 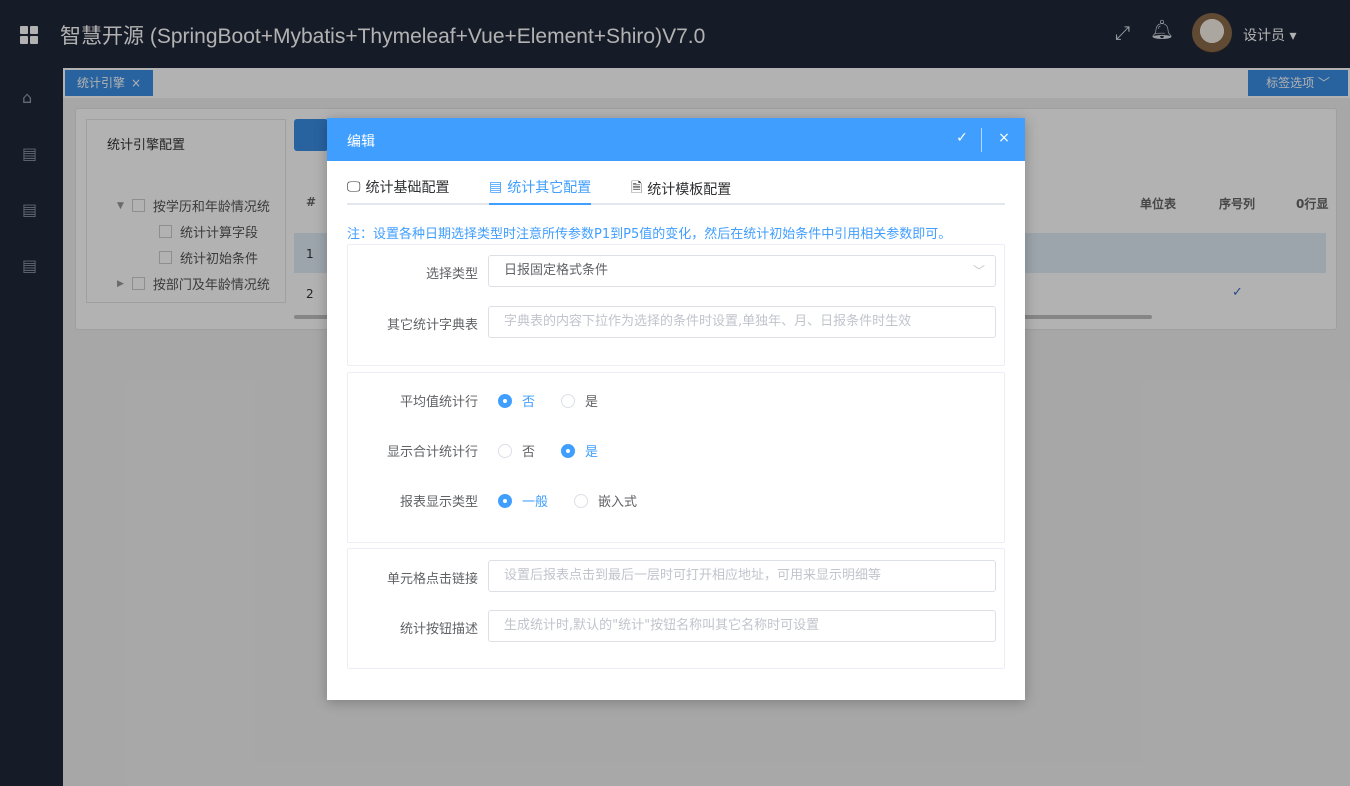 What do you see at coordinates (742, 576) in the screenshot?
I see `cell-link-input: 设置后报表点击到最后一层时可打开相应地址，可用来显示明细等` at bounding box center [742, 576].